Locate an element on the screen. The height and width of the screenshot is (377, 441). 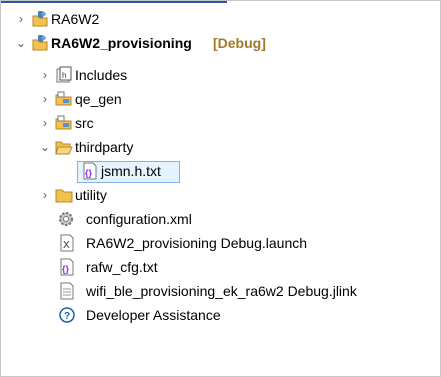
tree-item-jsmn-h-txt: {} jsmn.h.txt is located at coordinates (220, 171).